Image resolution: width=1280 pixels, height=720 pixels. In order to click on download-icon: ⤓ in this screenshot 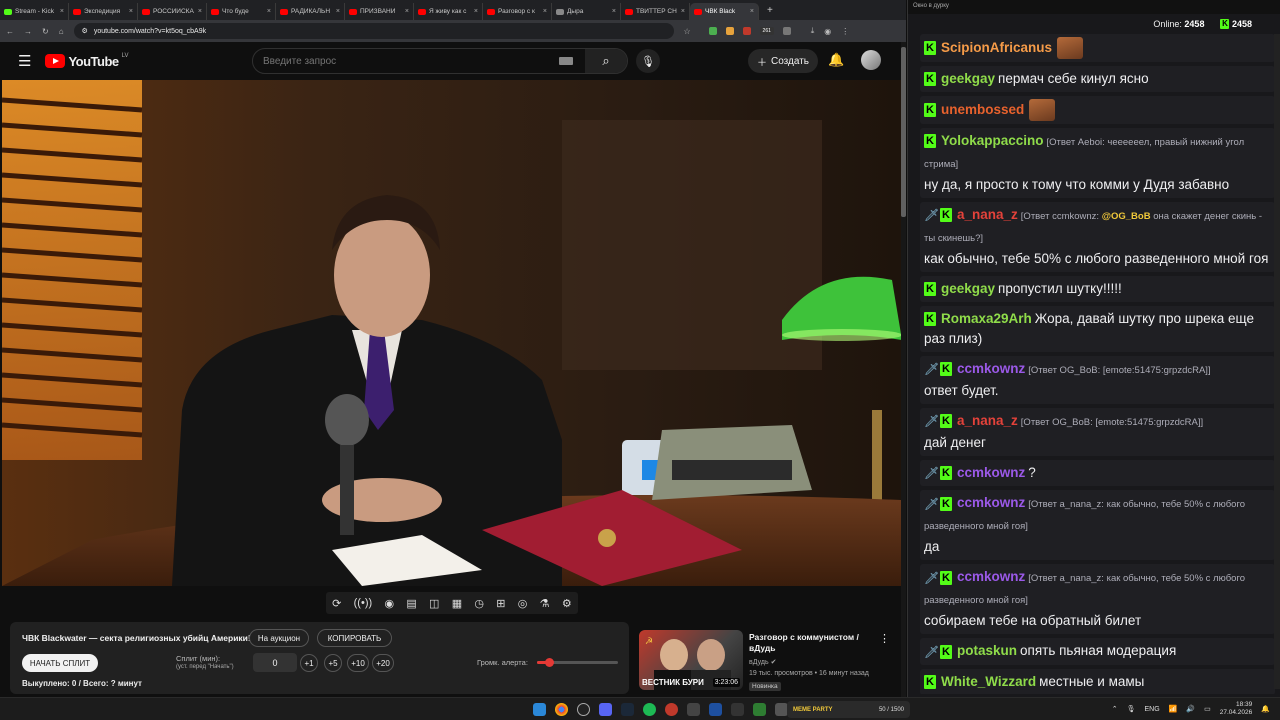, I will do `click(813, 31)`.